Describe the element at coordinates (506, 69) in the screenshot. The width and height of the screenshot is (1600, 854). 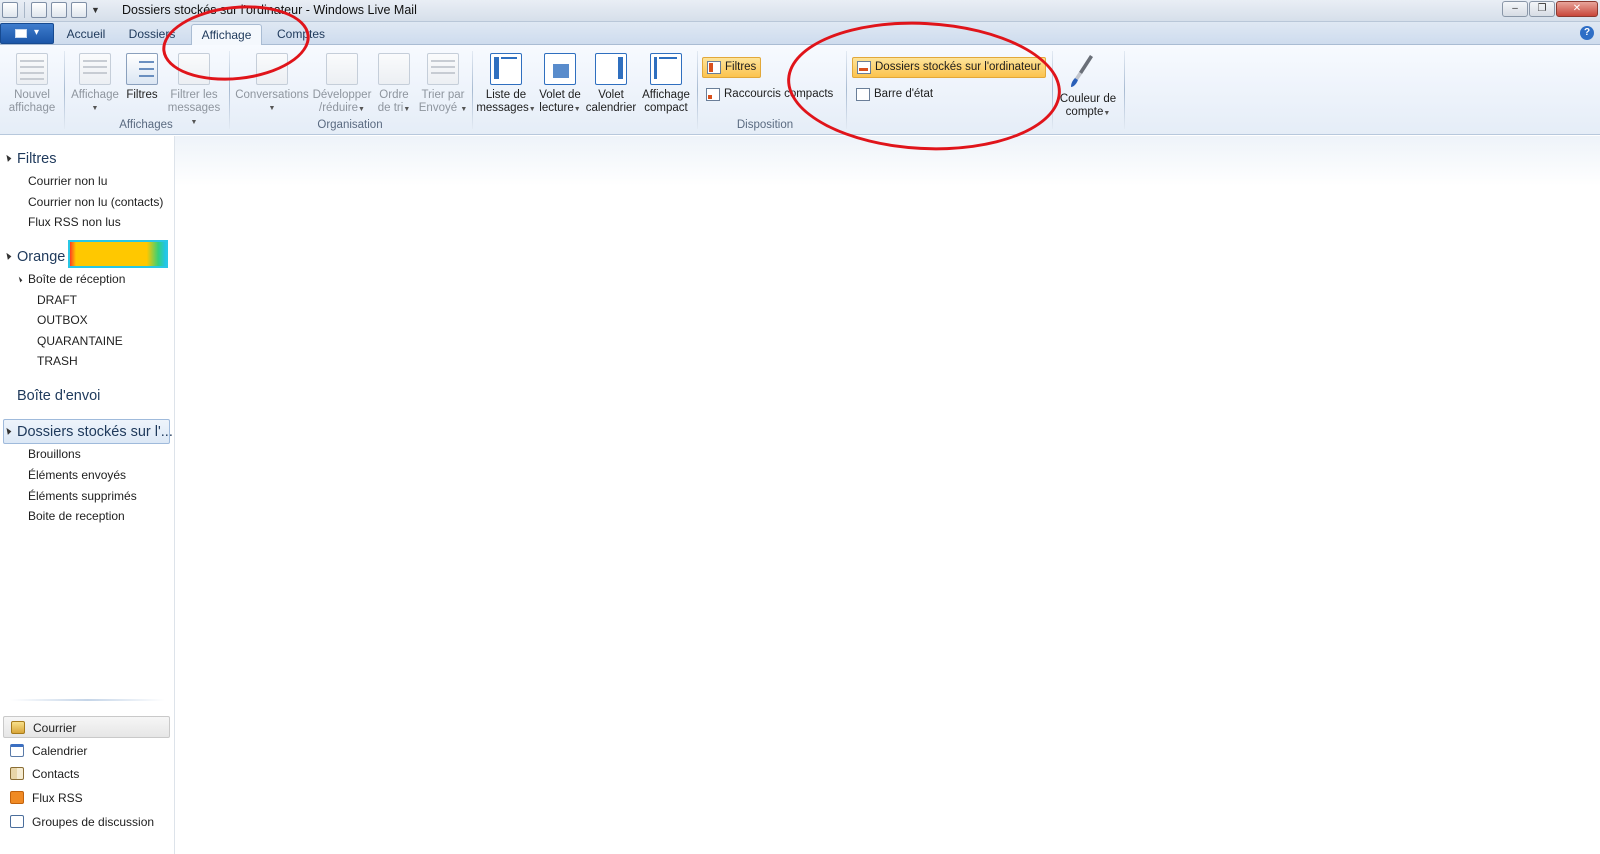
I see `message-list-icon` at that location.